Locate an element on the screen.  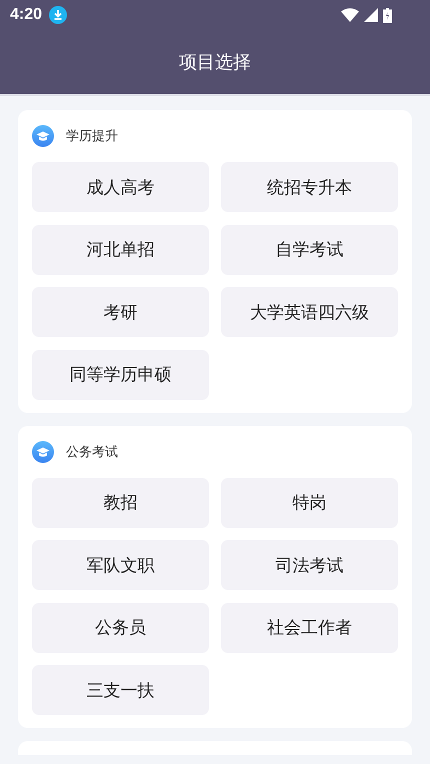
option-button: 司法考试 is located at coordinates (309, 565).